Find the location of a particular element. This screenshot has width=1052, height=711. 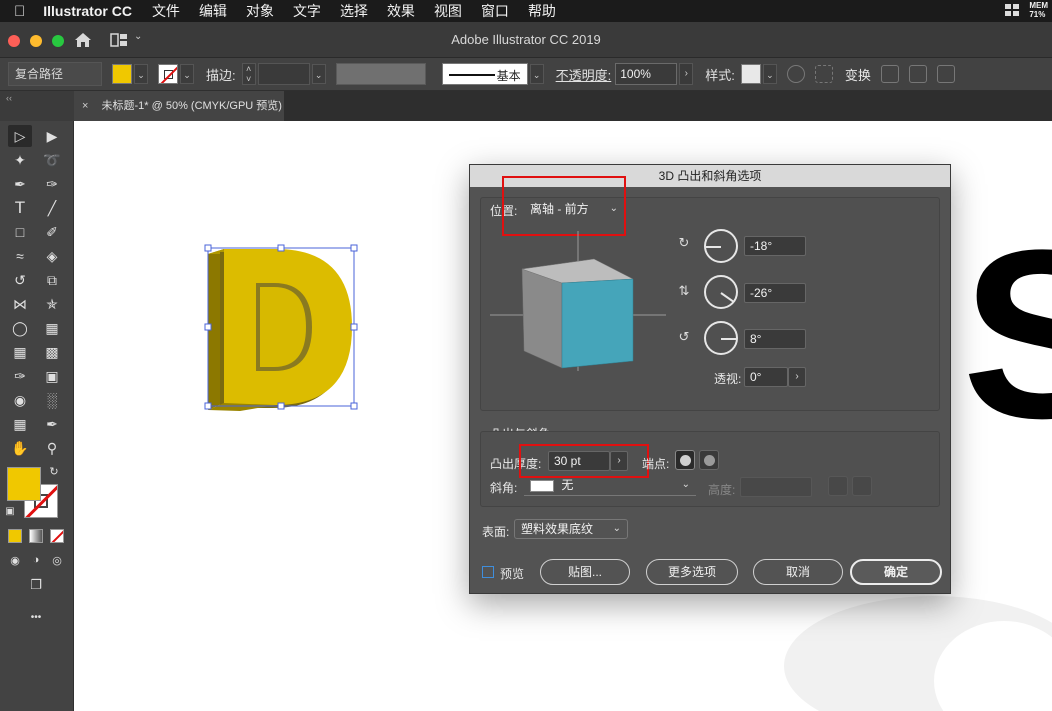

close-tab-icon: × is located at coordinates (85, 106).